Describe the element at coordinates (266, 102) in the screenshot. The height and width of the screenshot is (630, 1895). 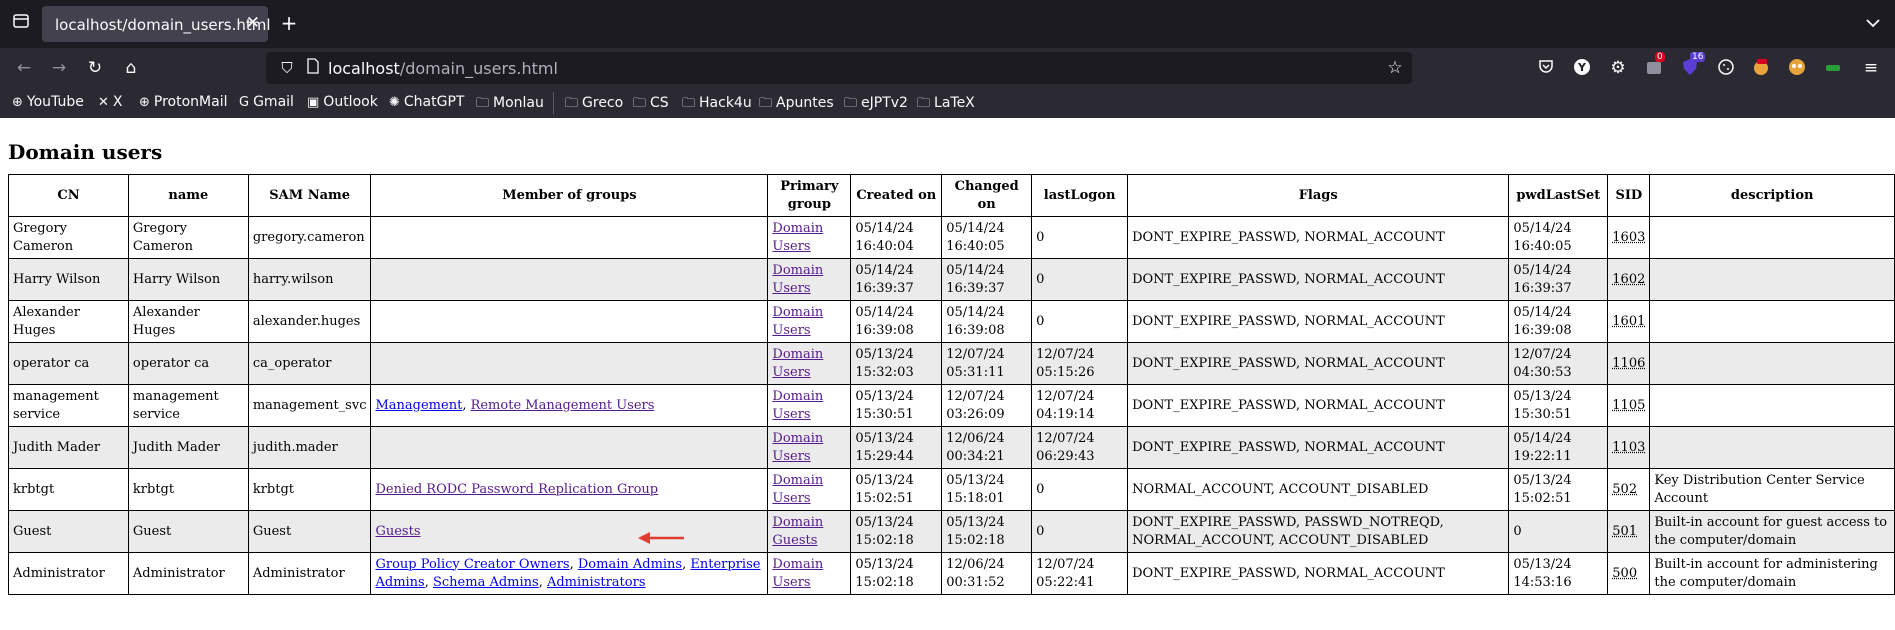
I see `bookmark-gmail: G Gmail` at that location.